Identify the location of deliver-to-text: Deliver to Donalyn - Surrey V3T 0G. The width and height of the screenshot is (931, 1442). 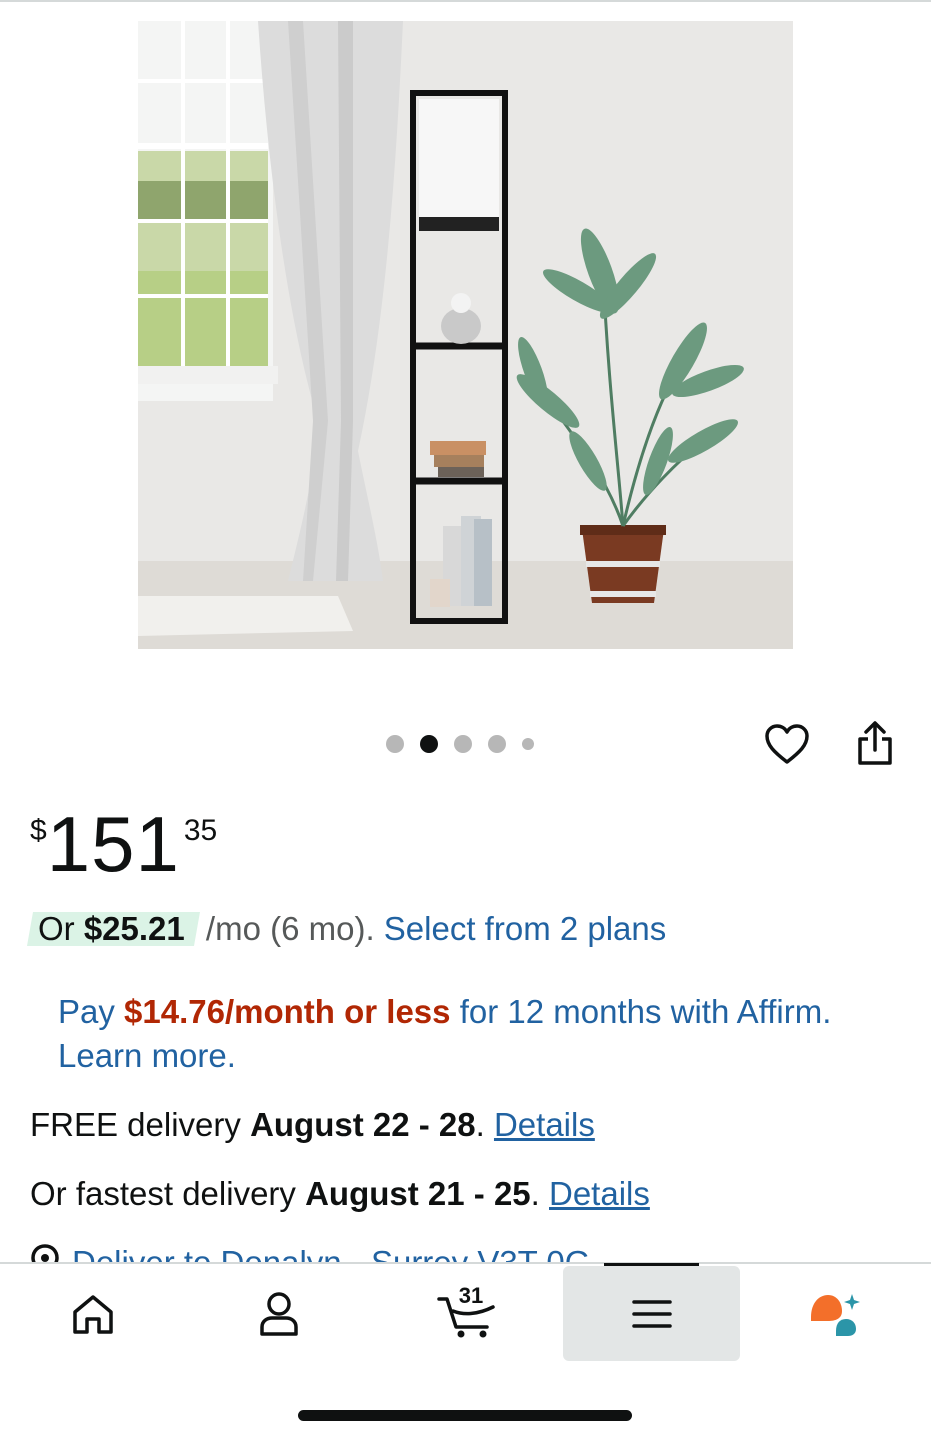
(331, 1253).